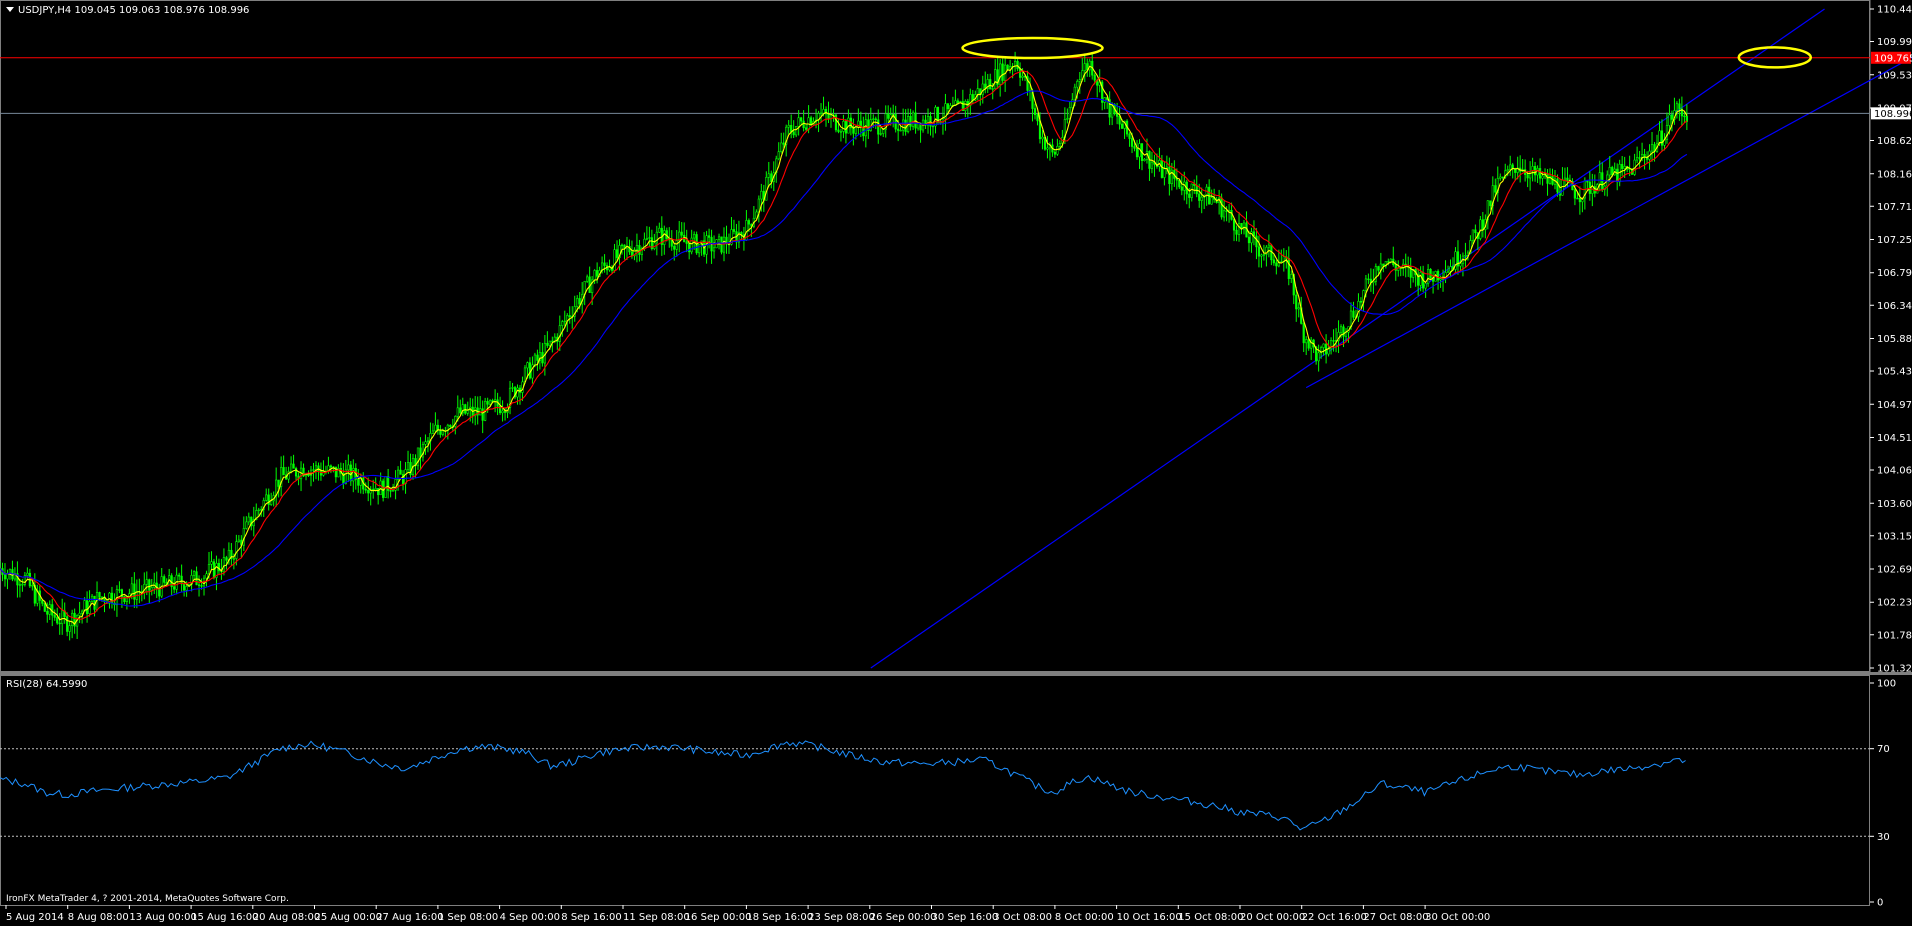 The image size is (1912, 926). I want to click on time-tick-label: 20 Oct 00:00, so click(1272, 917).